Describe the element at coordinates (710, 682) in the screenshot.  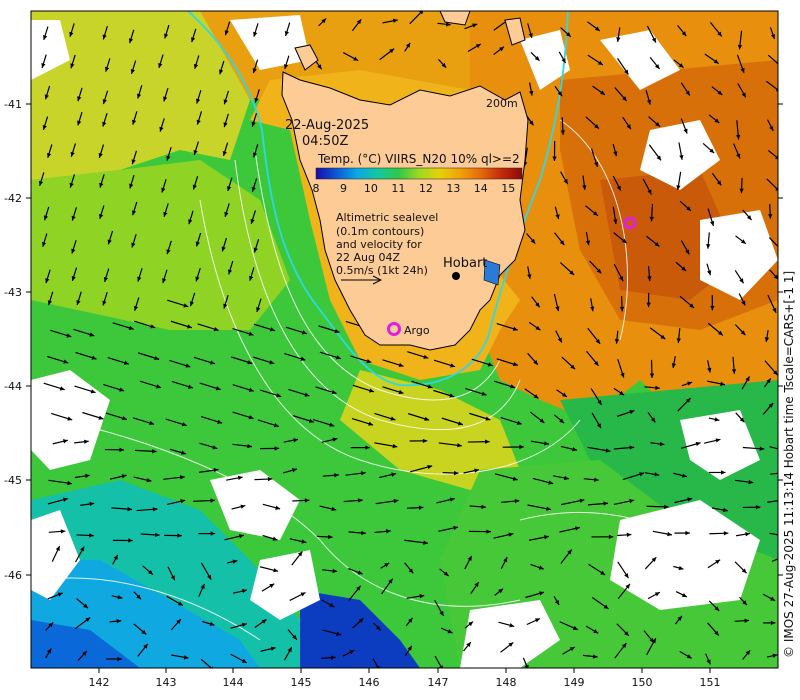
I see `lon-tick-label: 151` at that location.